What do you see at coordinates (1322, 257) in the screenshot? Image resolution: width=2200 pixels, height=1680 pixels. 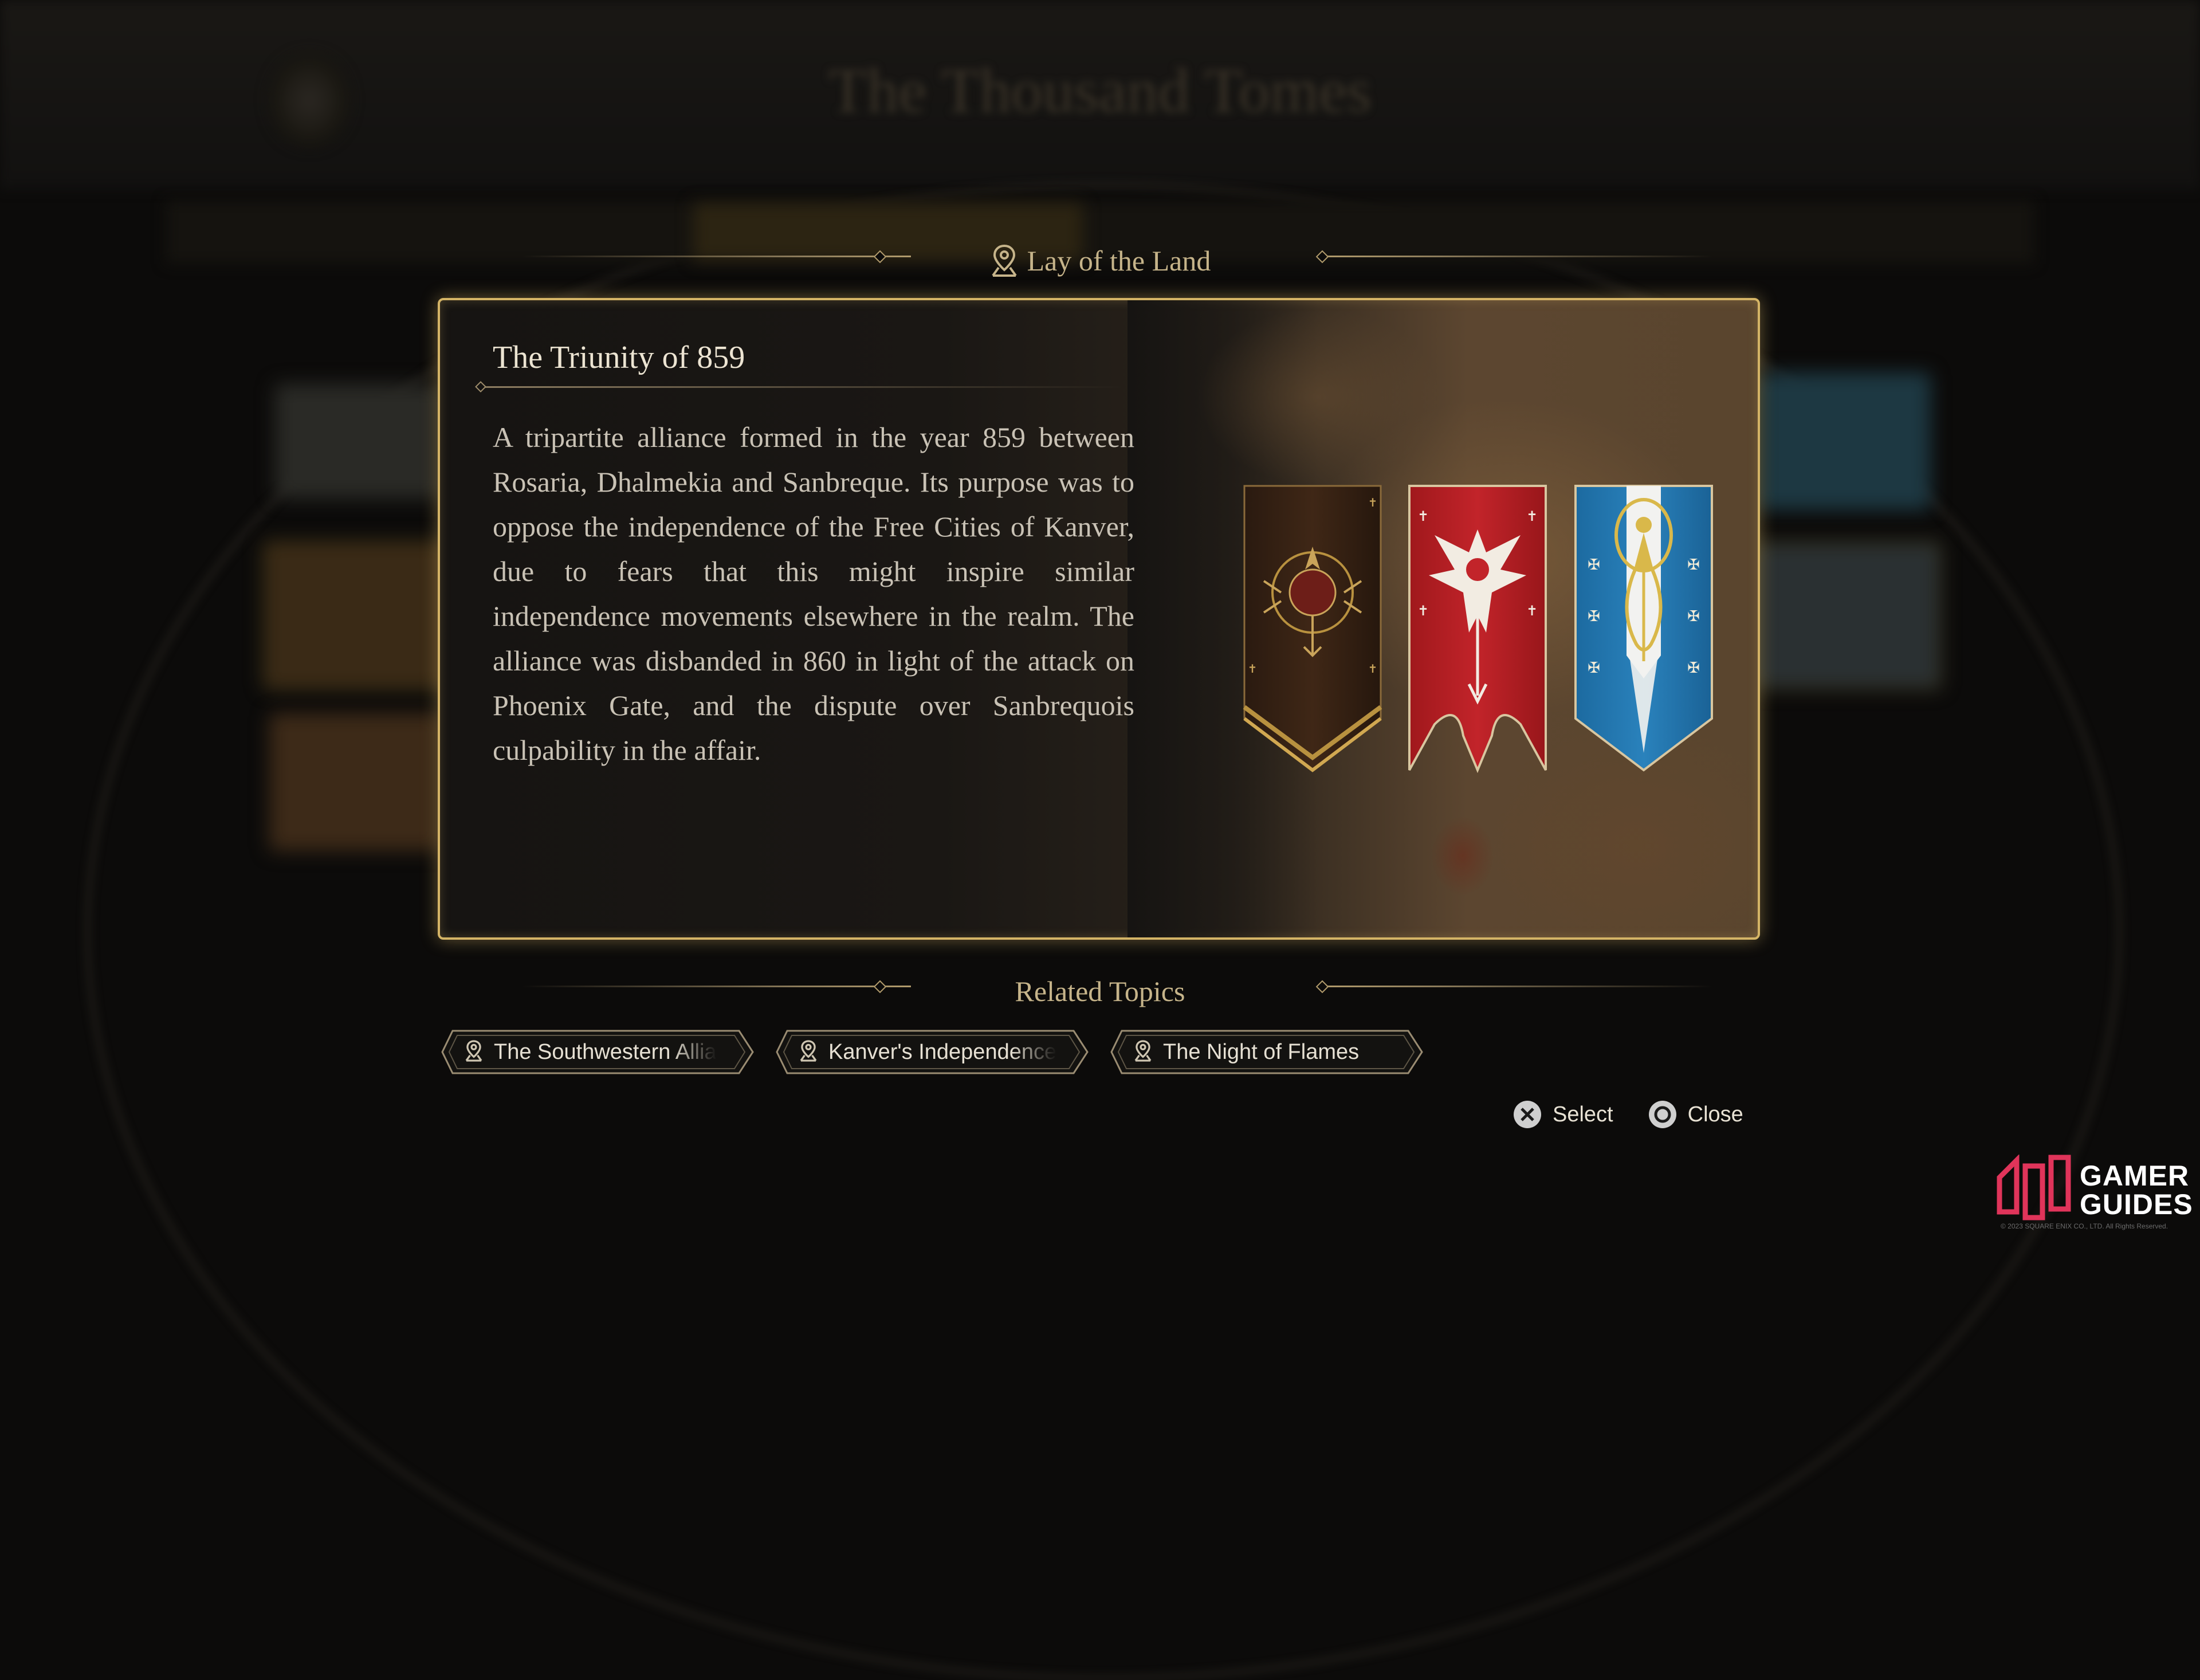 I see `header-diamond-right` at bounding box center [1322, 257].